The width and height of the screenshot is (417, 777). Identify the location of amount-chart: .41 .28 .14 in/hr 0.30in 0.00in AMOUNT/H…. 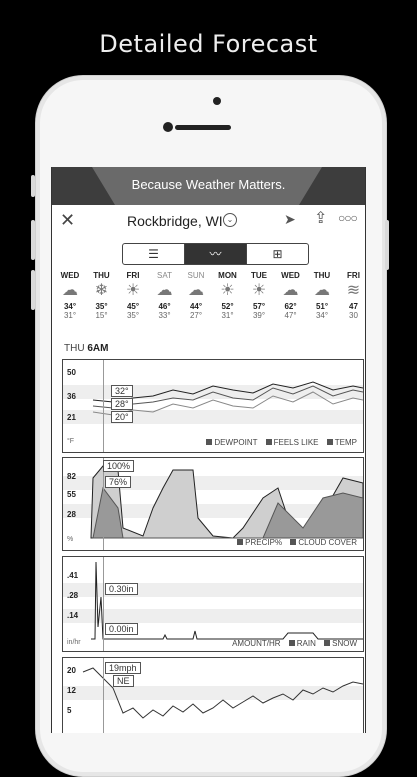
(213, 604).